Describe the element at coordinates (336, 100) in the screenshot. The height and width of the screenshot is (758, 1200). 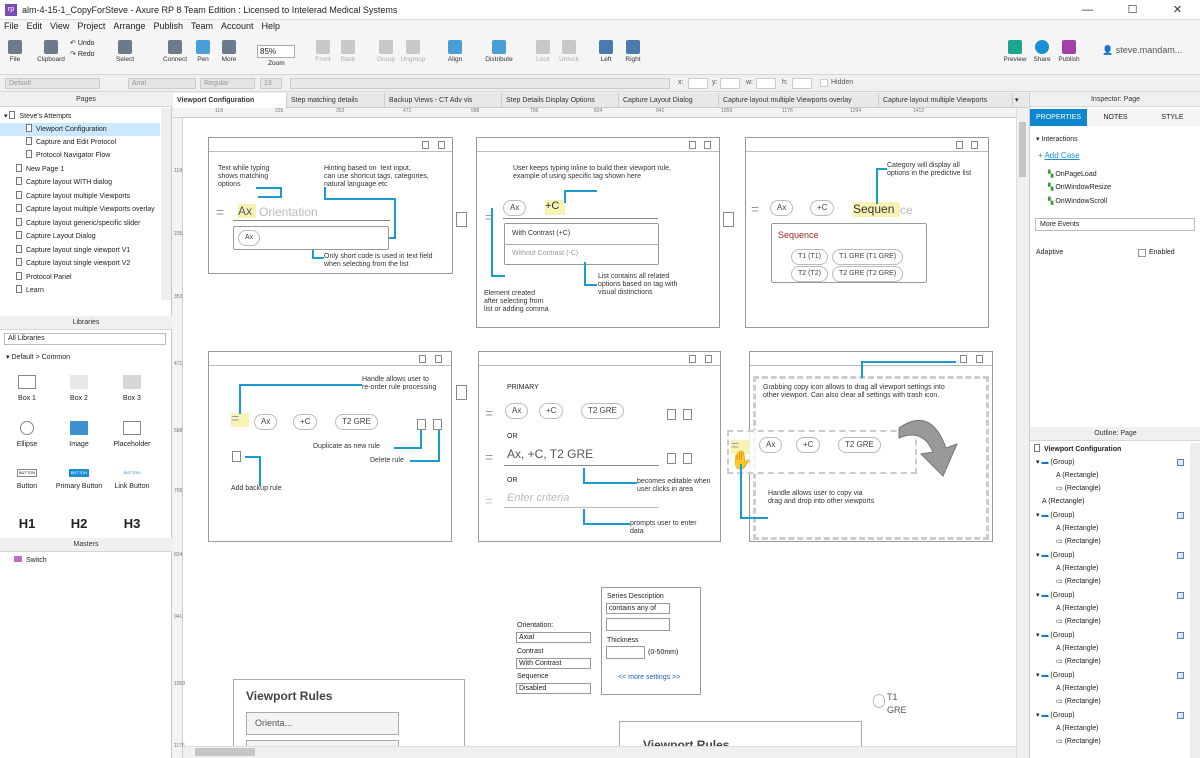
I see `tab-step-matching: Step matching details` at that location.